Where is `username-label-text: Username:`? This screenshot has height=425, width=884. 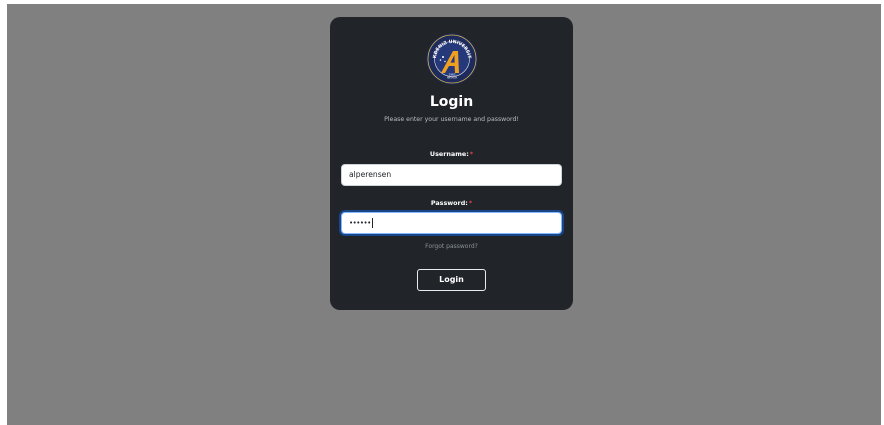 username-label-text: Username: is located at coordinates (449, 154).